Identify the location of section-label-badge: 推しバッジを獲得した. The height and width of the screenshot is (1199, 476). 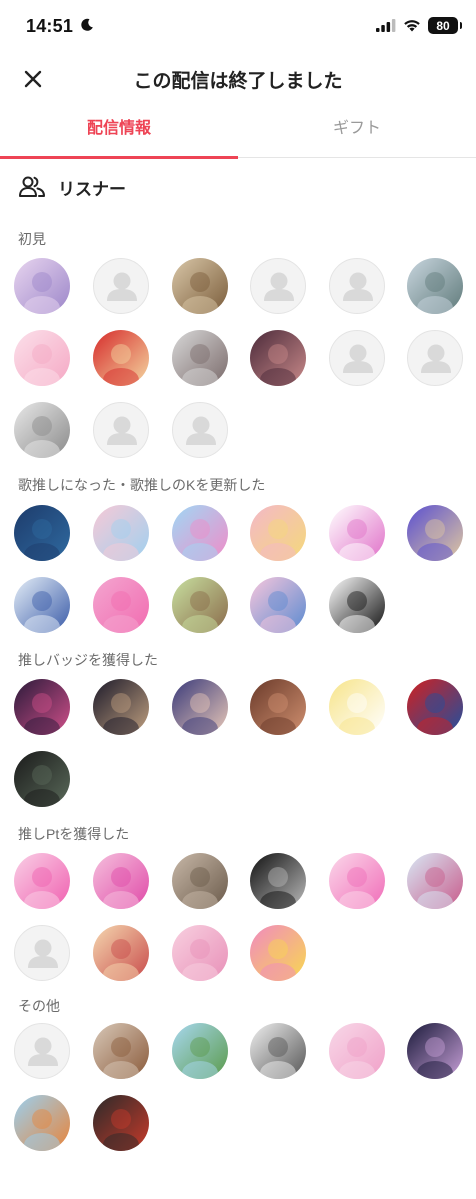
(88, 660).